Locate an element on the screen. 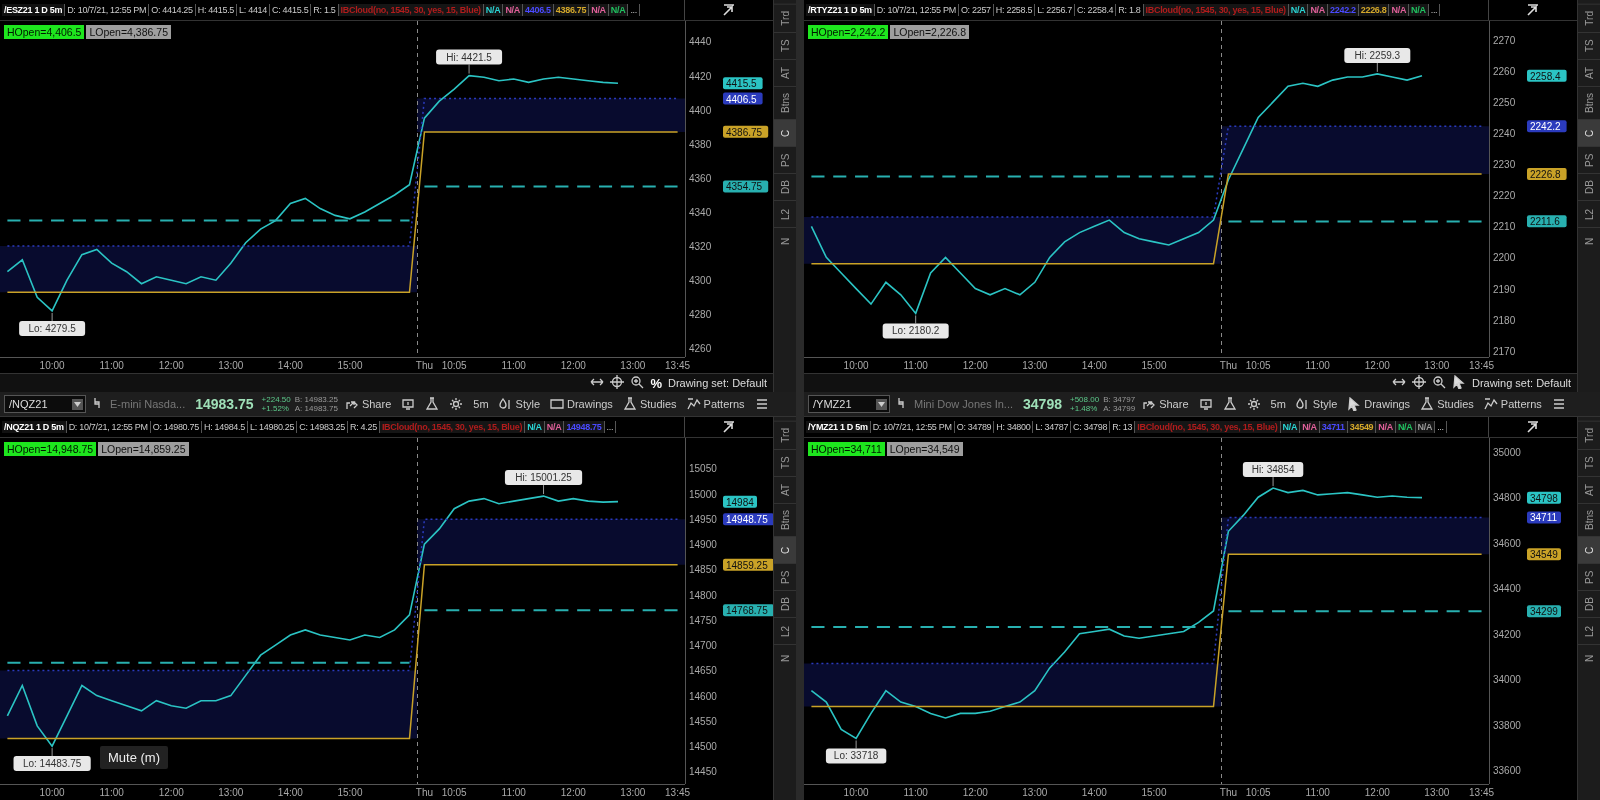 The height and width of the screenshot is (800, 1600). time-axis-label: Thu is located at coordinates (1228, 792).